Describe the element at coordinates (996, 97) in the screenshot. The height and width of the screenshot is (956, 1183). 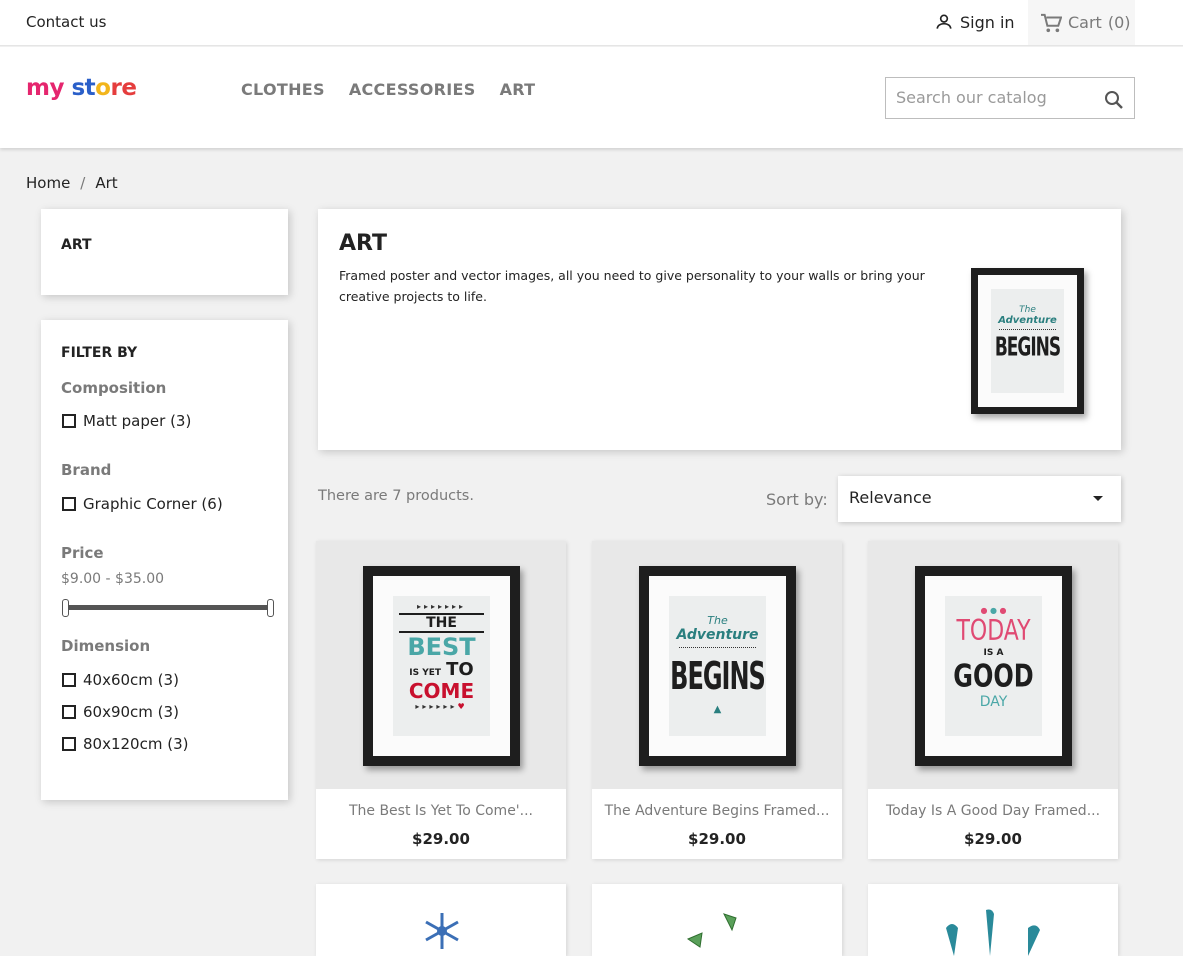
I see `search-input` at that location.